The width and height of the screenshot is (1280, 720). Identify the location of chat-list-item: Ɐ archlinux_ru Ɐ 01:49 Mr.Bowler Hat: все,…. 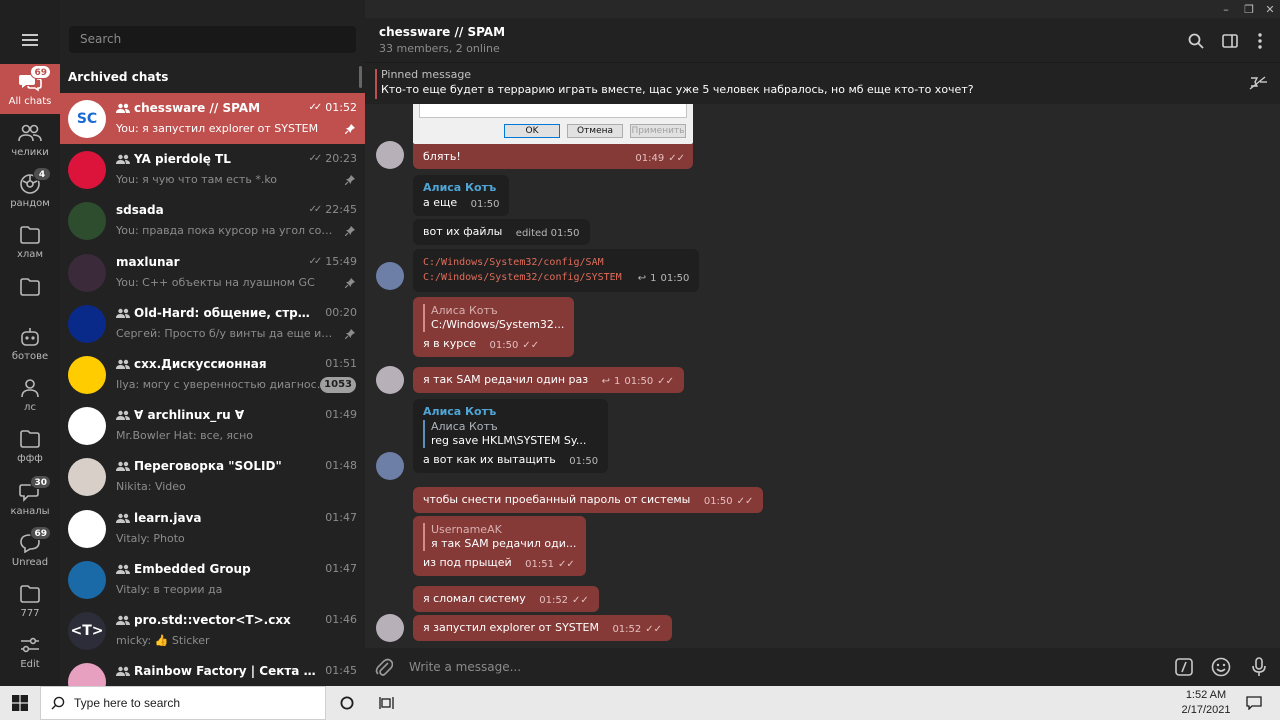
(212, 425).